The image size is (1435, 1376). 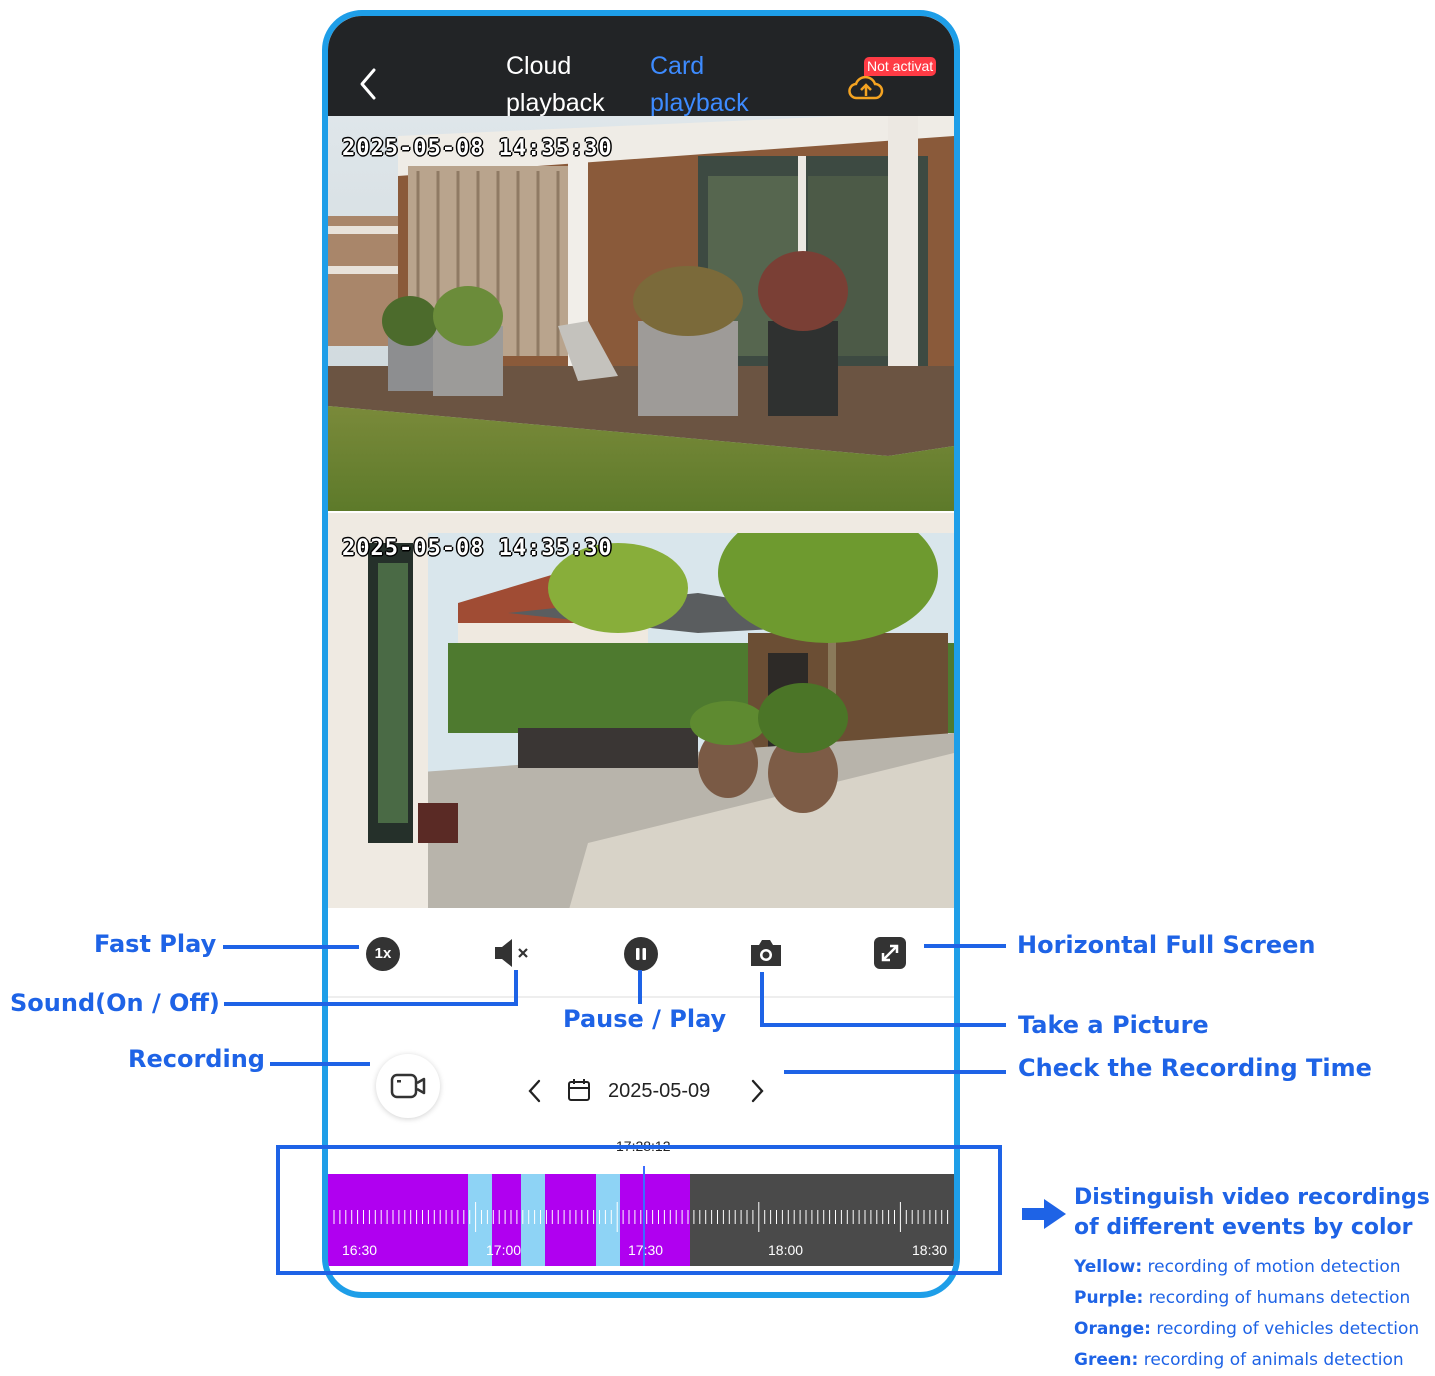 I want to click on record-button, so click(x=408, y=1086).